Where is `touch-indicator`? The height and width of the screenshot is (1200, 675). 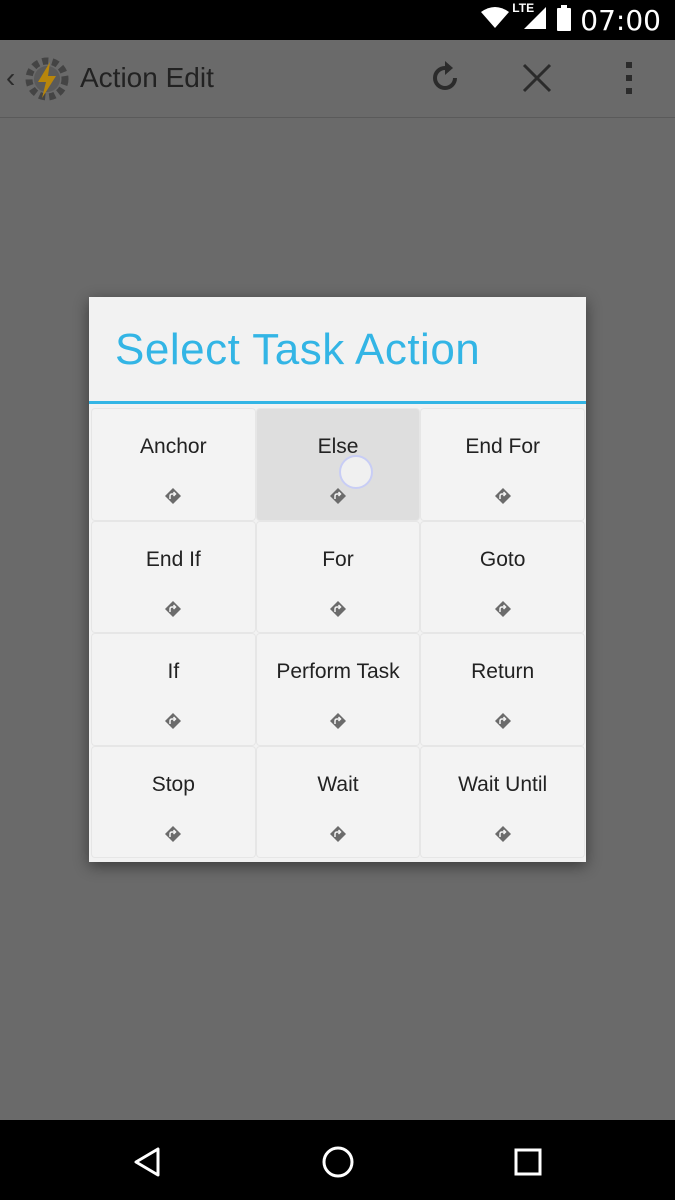 touch-indicator is located at coordinates (355, 472).